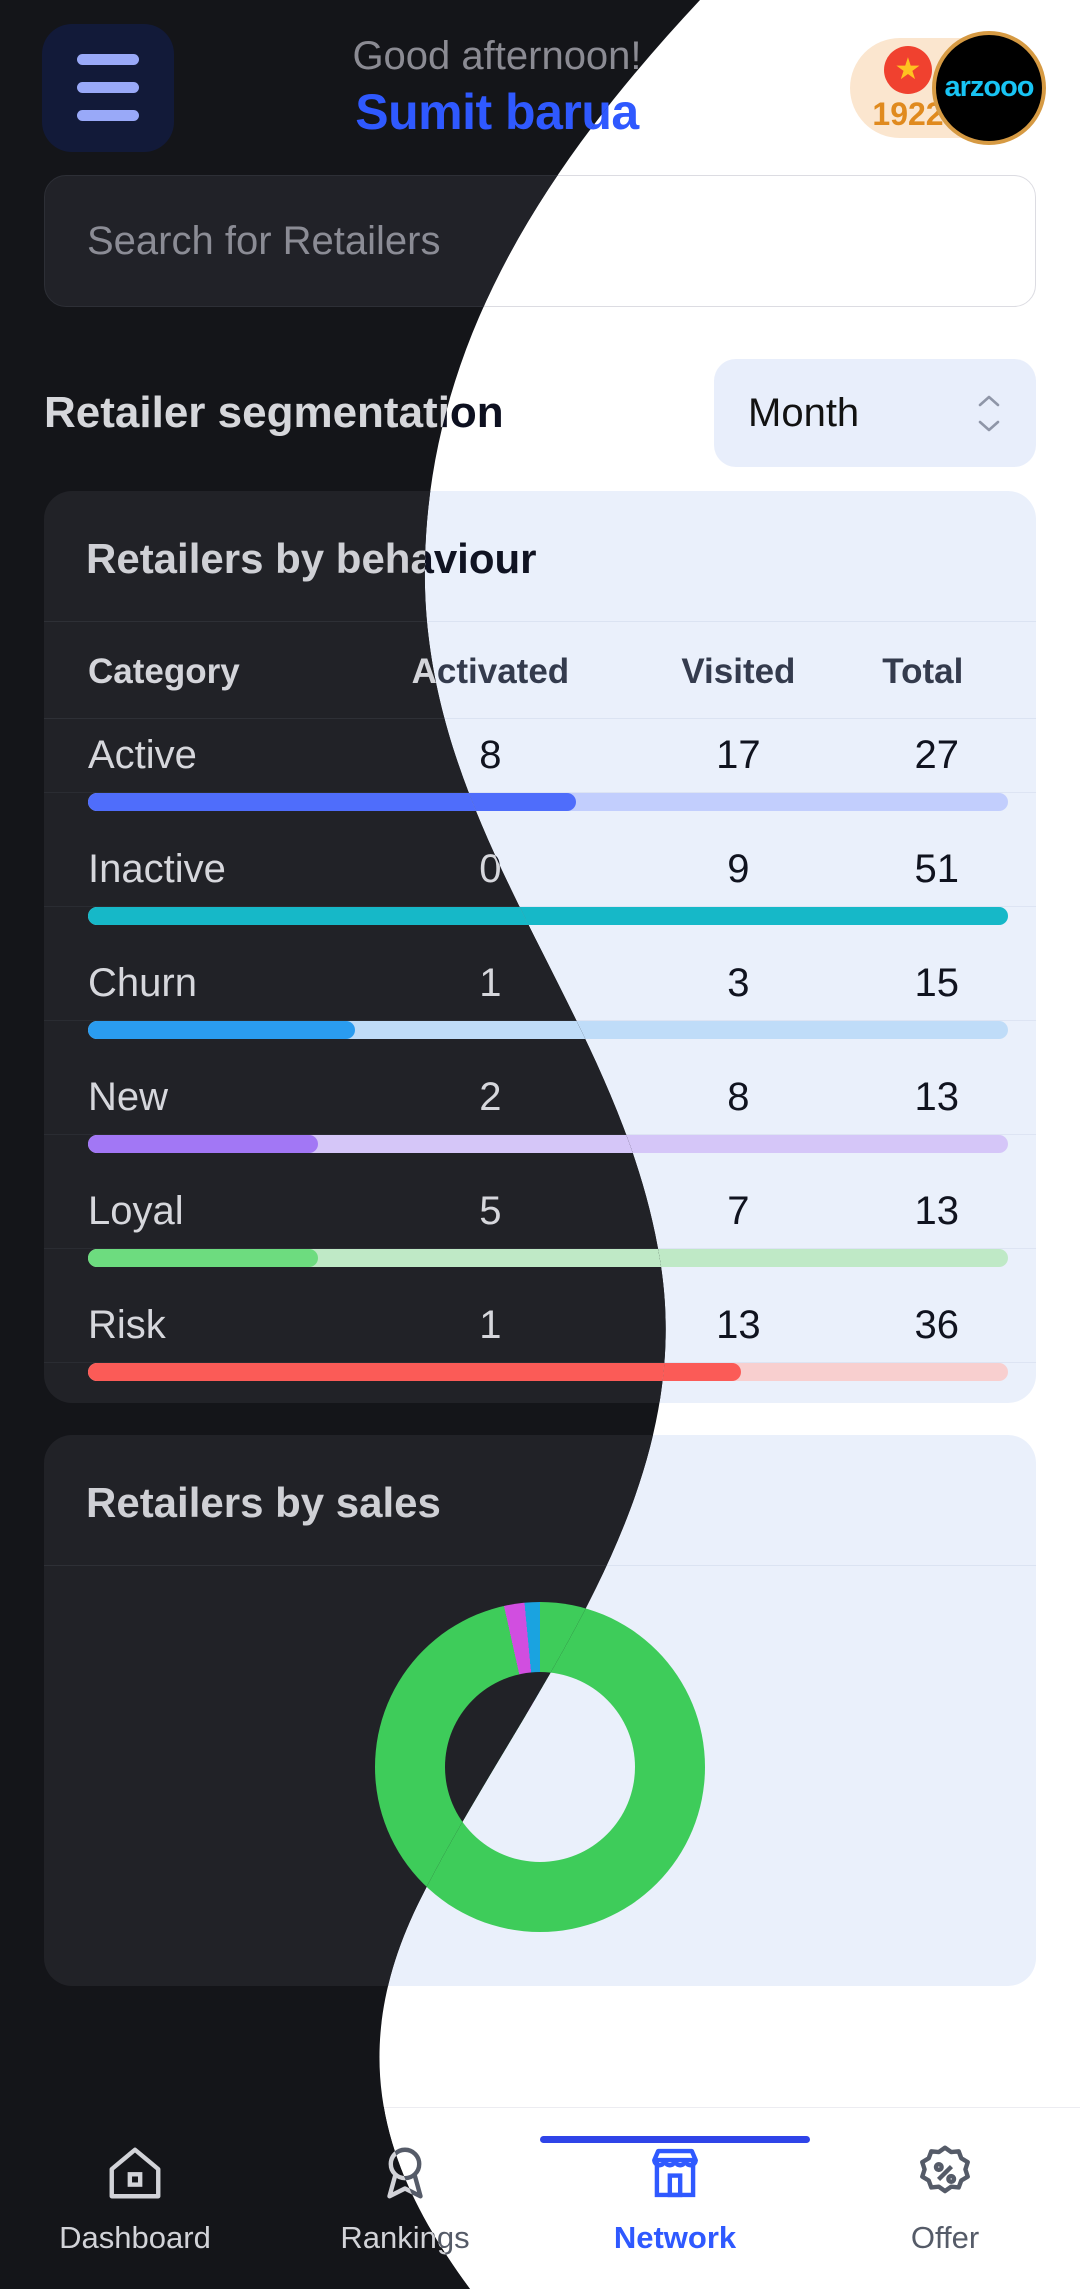  I want to click on cell-category: New, so click(193, 1098).